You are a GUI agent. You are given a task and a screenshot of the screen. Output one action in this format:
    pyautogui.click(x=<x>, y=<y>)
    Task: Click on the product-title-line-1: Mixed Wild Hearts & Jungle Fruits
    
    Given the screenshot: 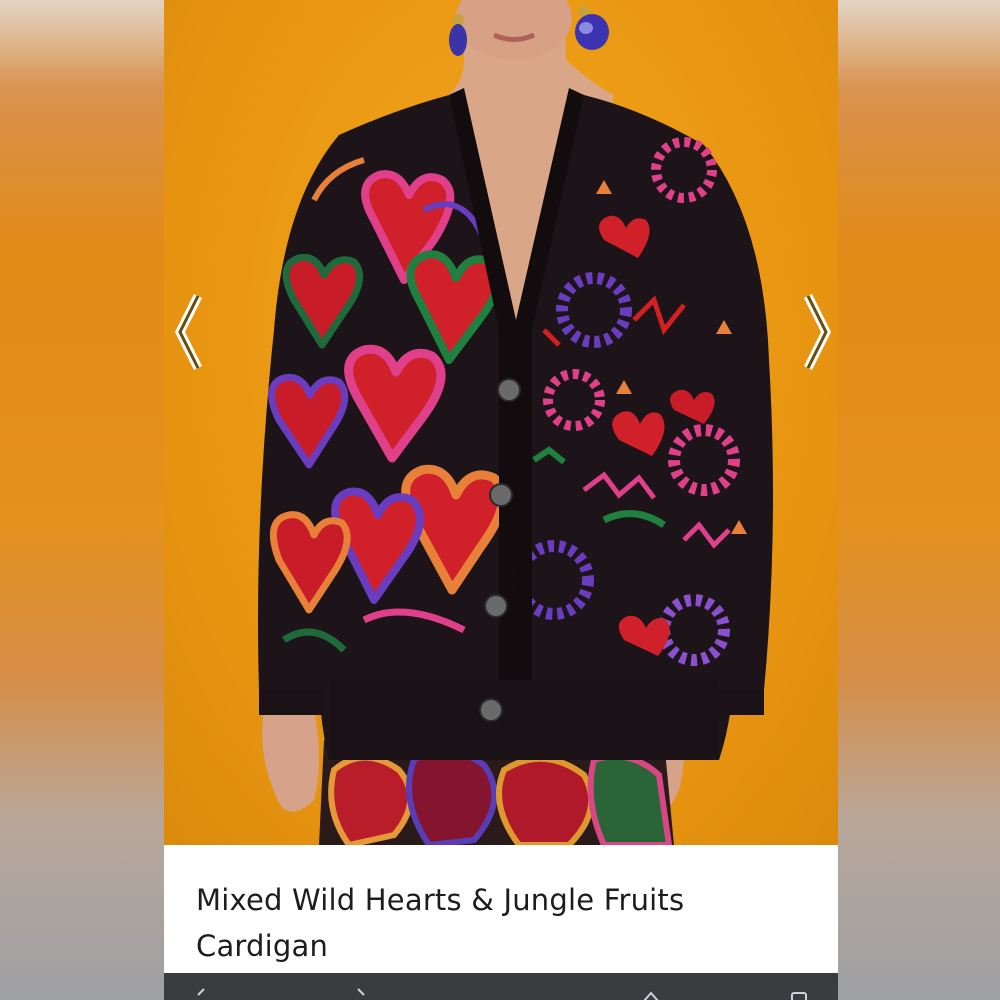 What is the action you would take?
    pyautogui.click(x=440, y=900)
    